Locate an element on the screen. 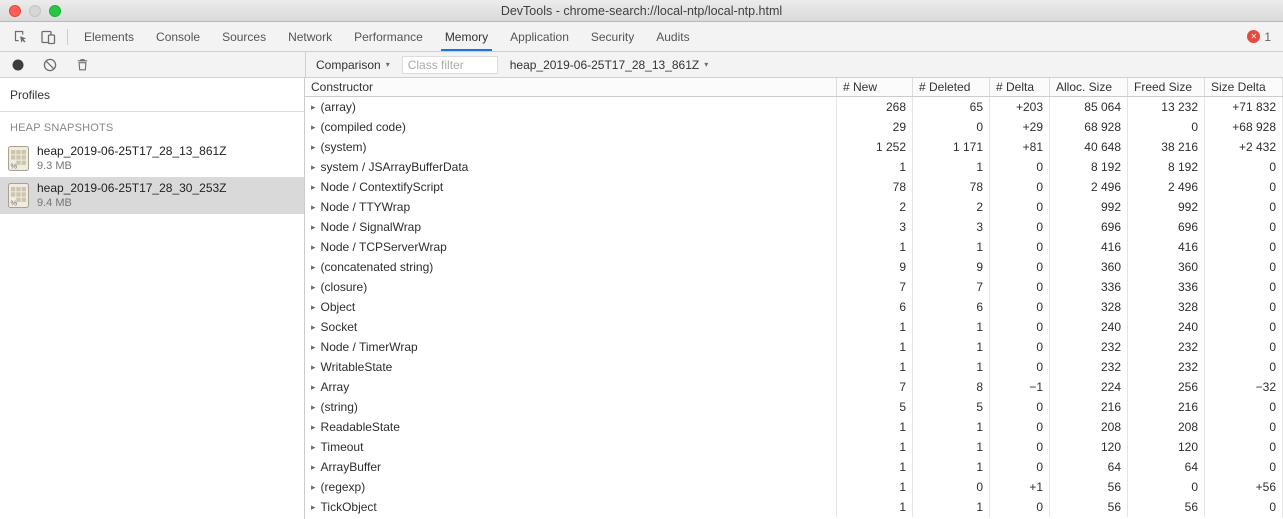  table-row: ▸ Socket 1 1 0 240 240 0 is located at coordinates (794, 327).